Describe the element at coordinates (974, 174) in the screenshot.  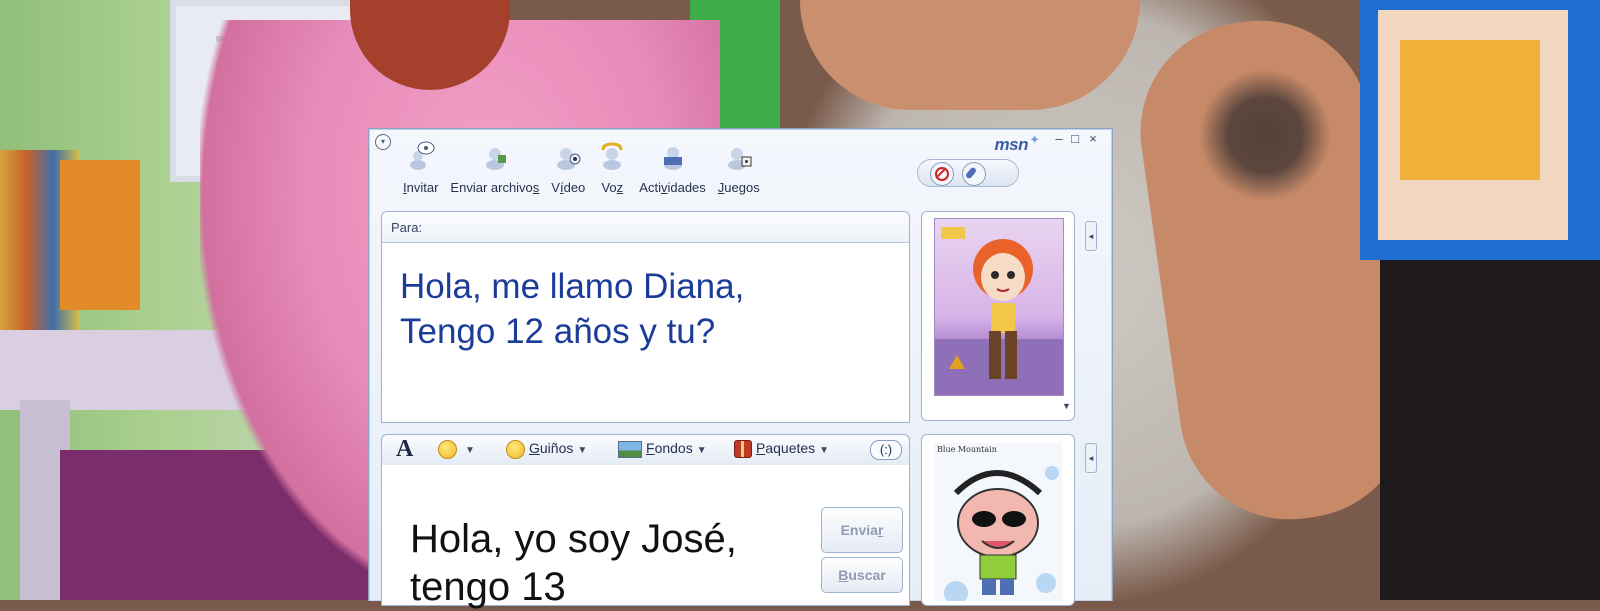
I see `theme-button` at that location.